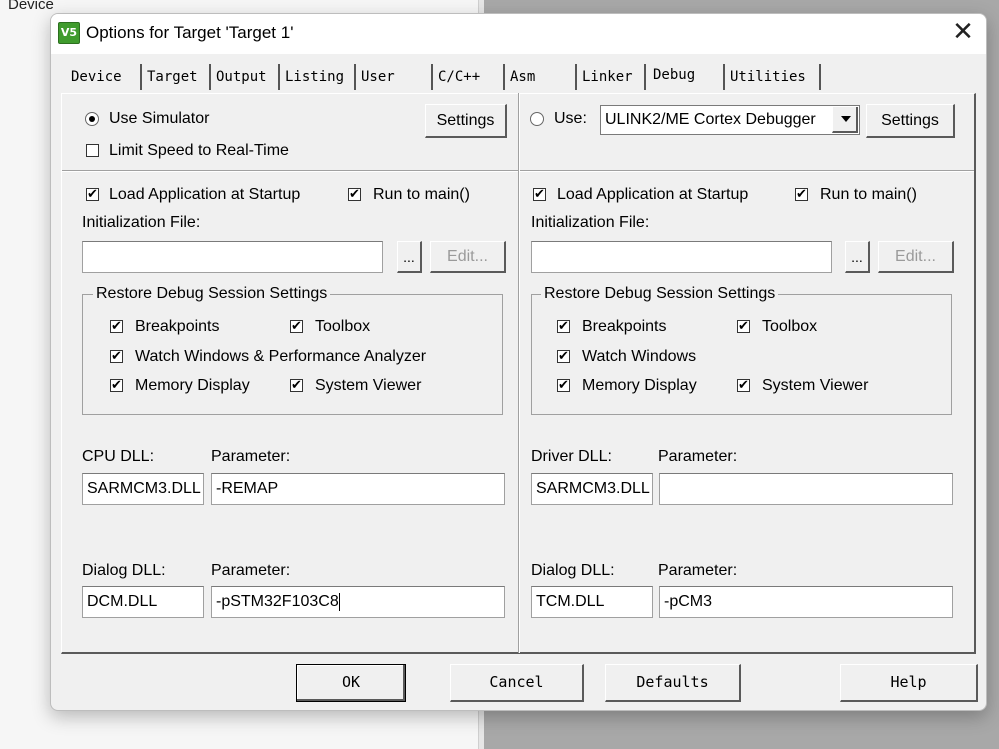 The height and width of the screenshot is (749, 999). Describe the element at coordinates (537, 119) in the screenshot. I see `use-debugger-radio` at that location.